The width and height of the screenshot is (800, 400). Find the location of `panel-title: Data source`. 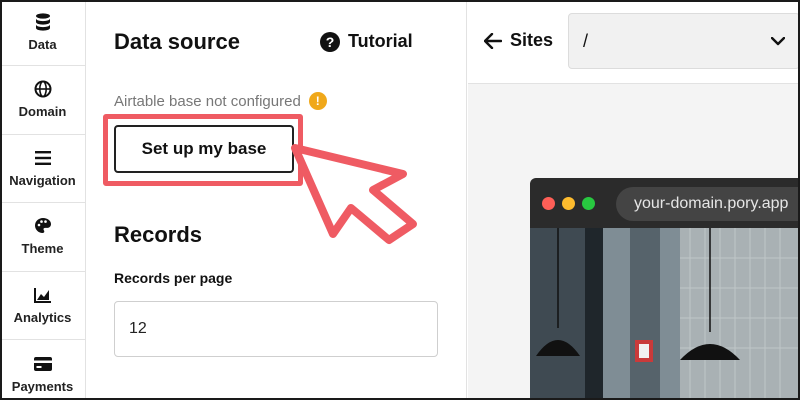

panel-title: Data source is located at coordinates (177, 41).